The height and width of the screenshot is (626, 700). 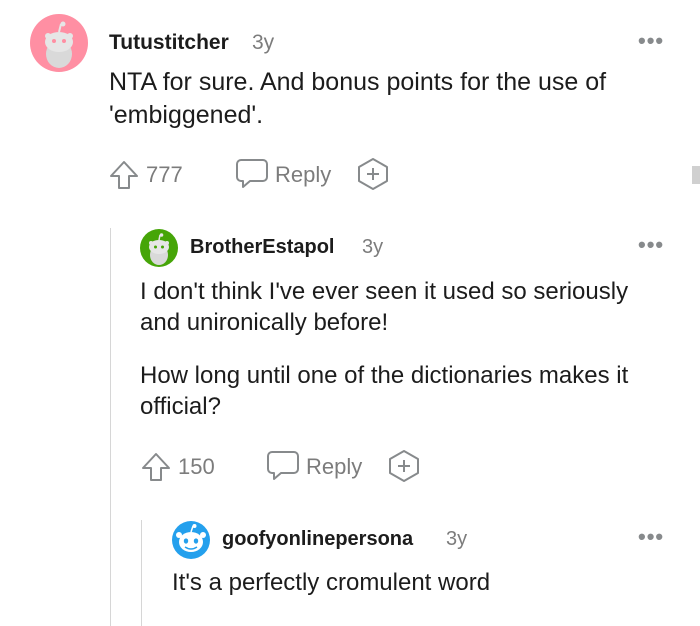 I want to click on scrollbar-thumb, so click(x=696, y=175).